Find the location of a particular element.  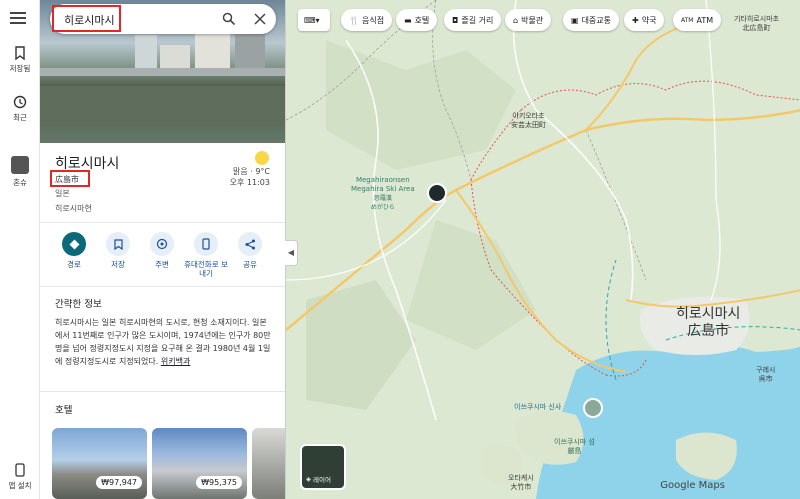

museum-icon: ⌂ is located at coordinates (516, 20).